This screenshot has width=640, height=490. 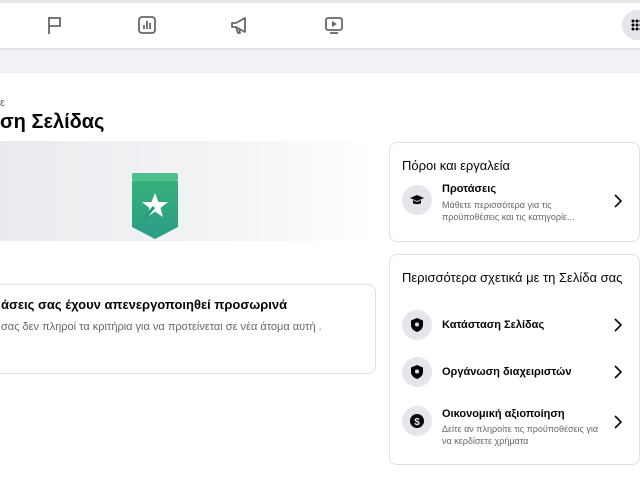 I want to click on page-title: ση Σελίδας, so click(x=52, y=122).